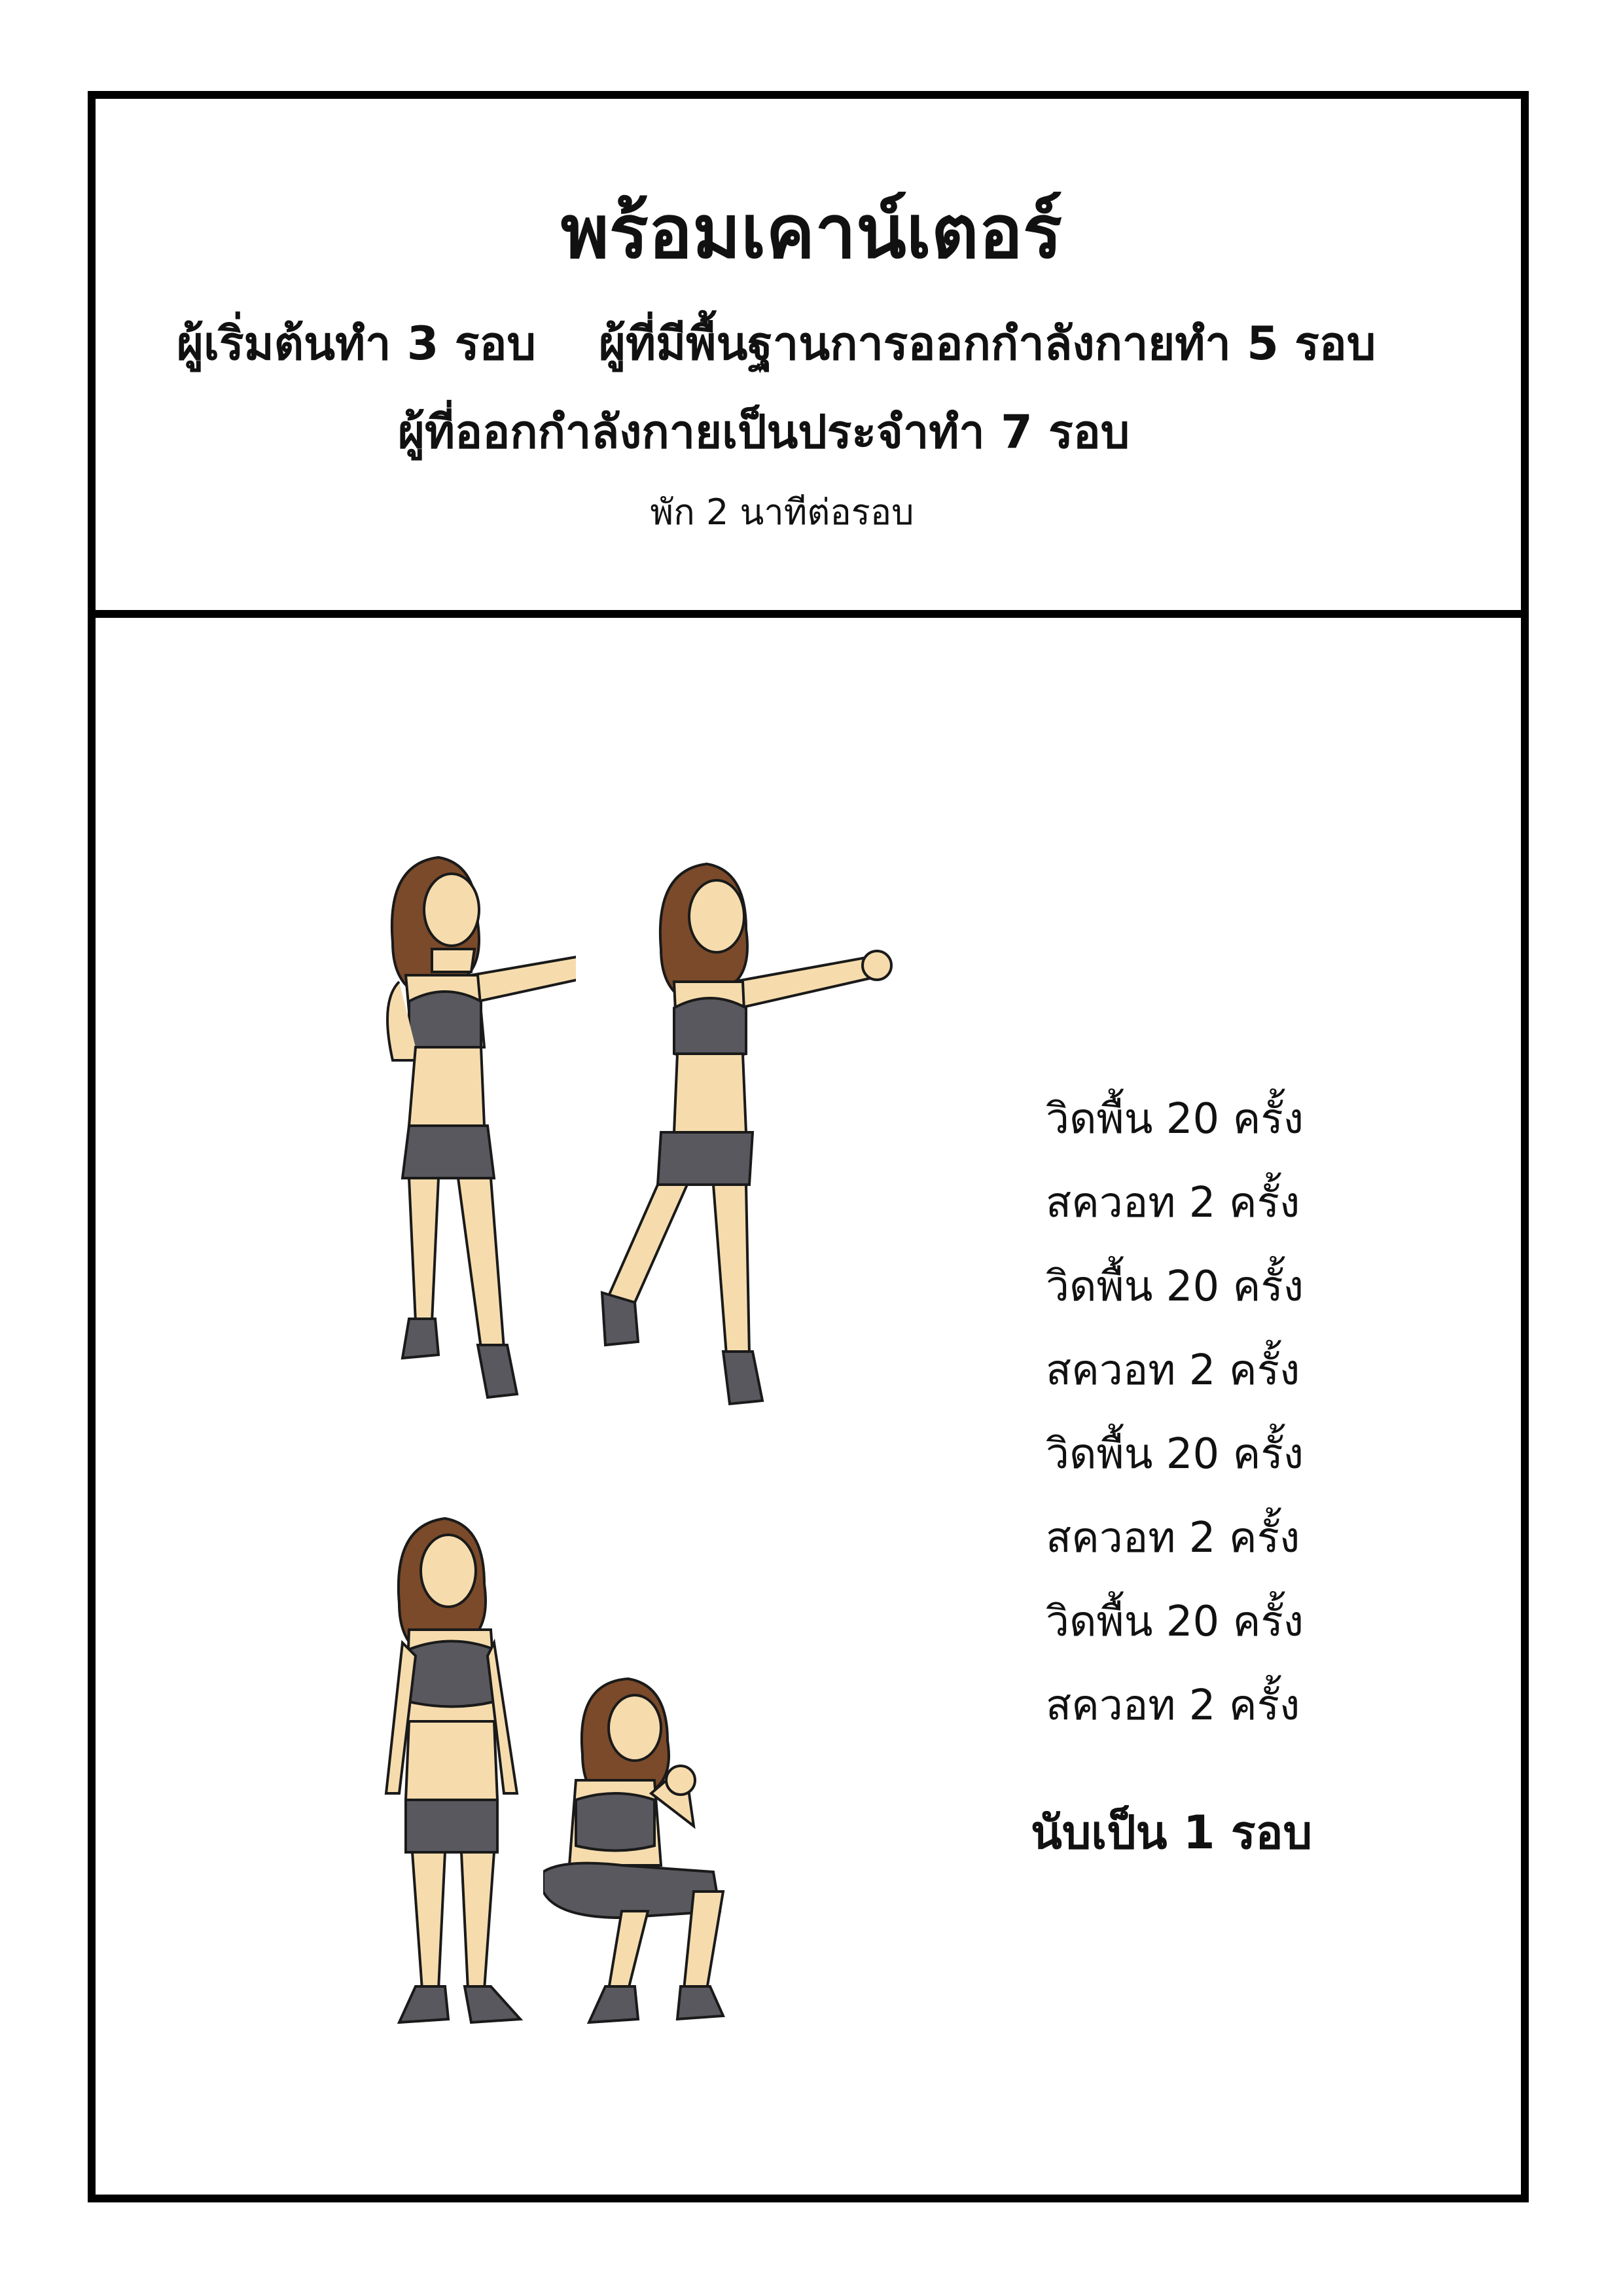 The image size is (1623, 2296). What do you see at coordinates (764, 432) in the screenshot?
I see `regular-rounds: ผู้ที่ออกกำลังกายเป็นประจำทำ 7 รอบ` at bounding box center [764, 432].